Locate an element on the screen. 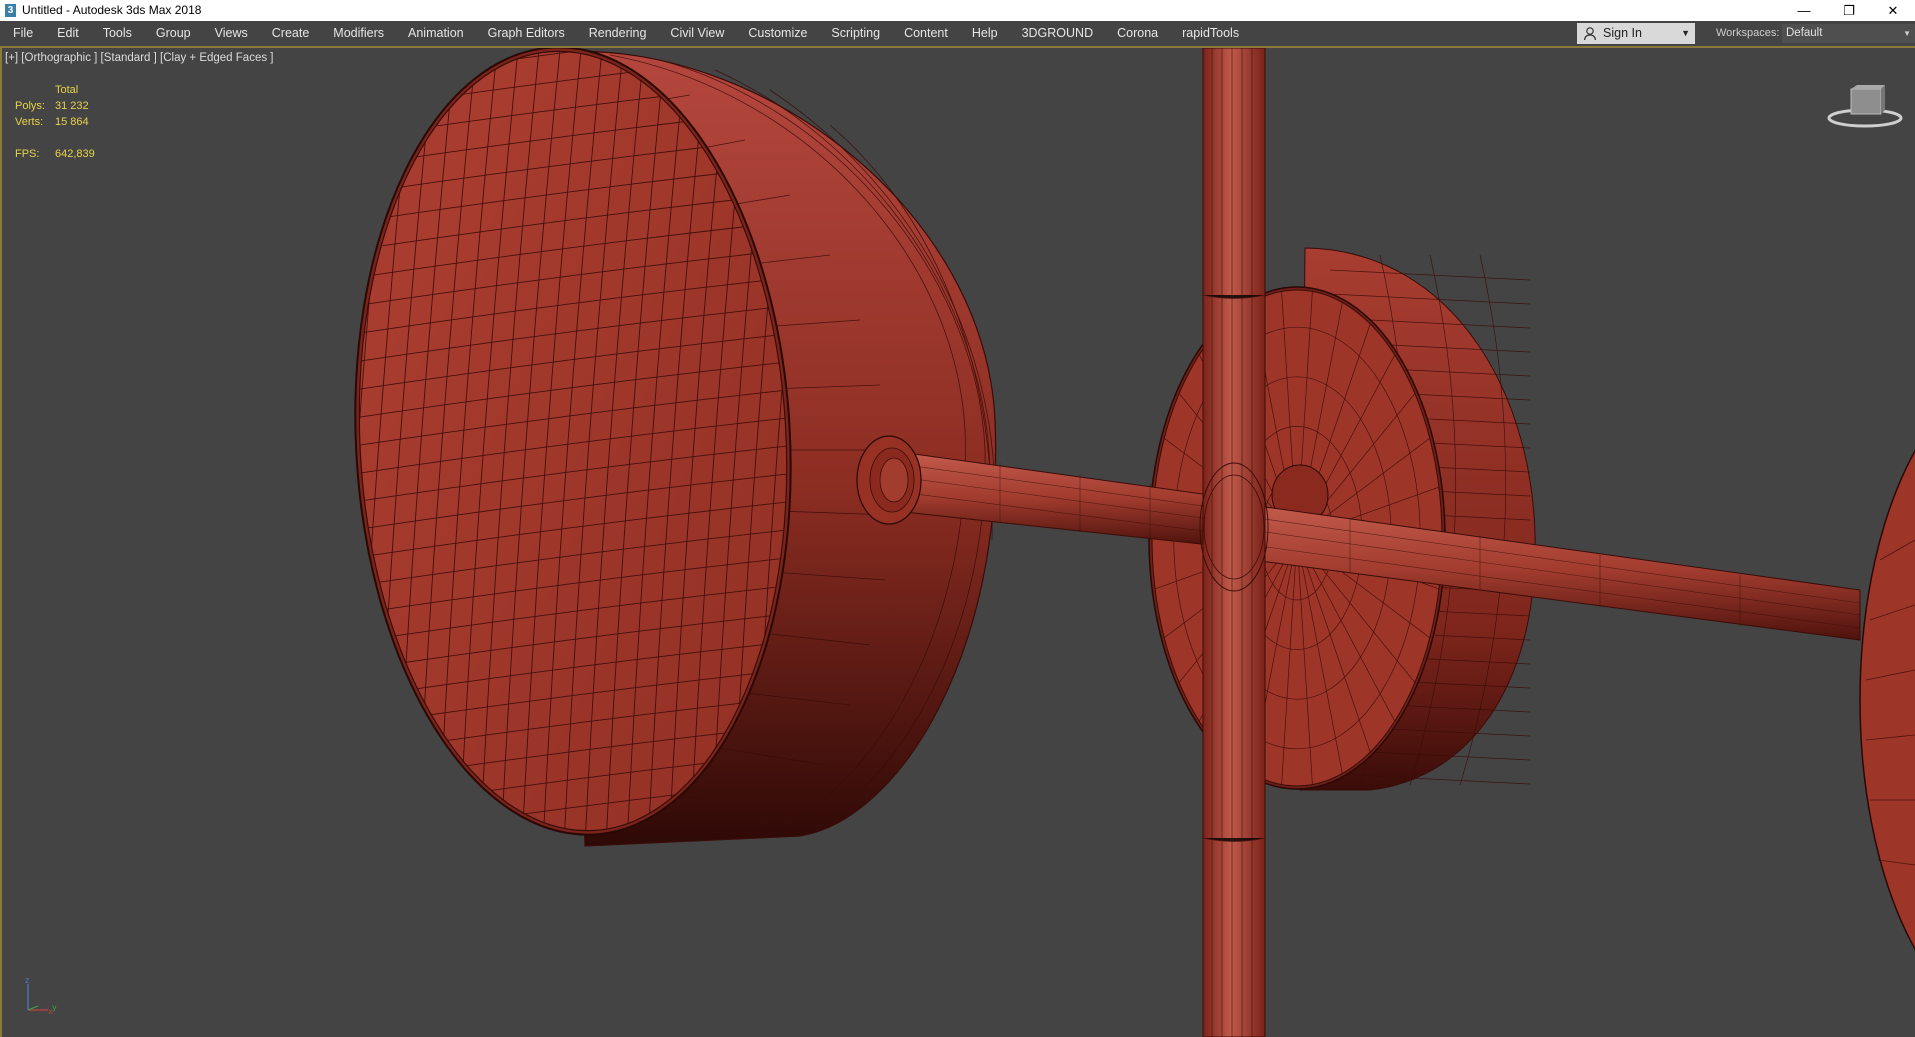 The image size is (1915, 1037). menu-help: Help is located at coordinates (985, 33).